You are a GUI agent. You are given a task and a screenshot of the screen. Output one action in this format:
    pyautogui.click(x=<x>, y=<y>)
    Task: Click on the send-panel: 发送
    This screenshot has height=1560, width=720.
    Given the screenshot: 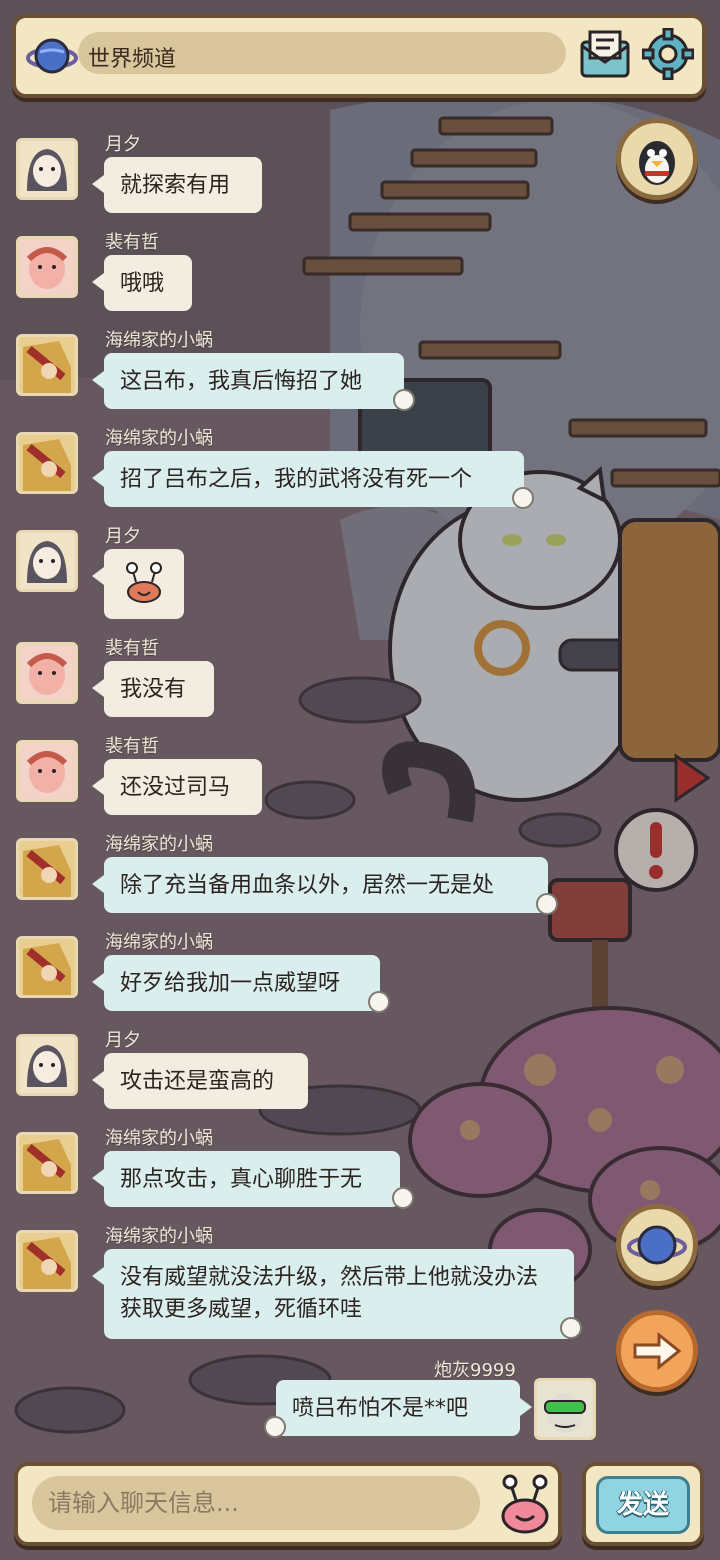 What is the action you would take?
    pyautogui.click(x=643, y=1504)
    